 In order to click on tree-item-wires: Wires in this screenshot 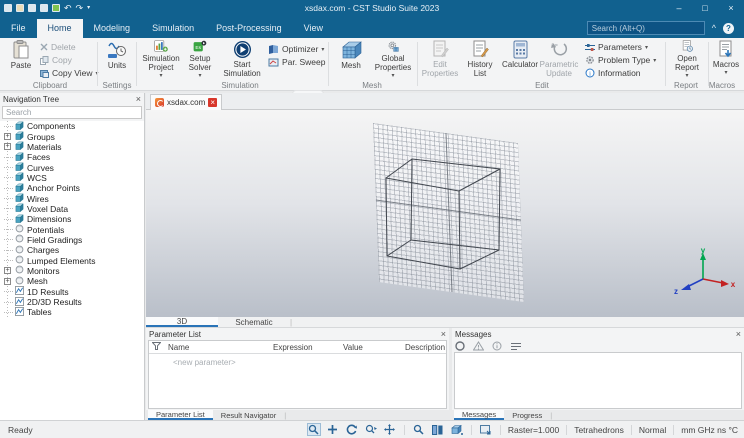, I will do `click(72, 198)`.